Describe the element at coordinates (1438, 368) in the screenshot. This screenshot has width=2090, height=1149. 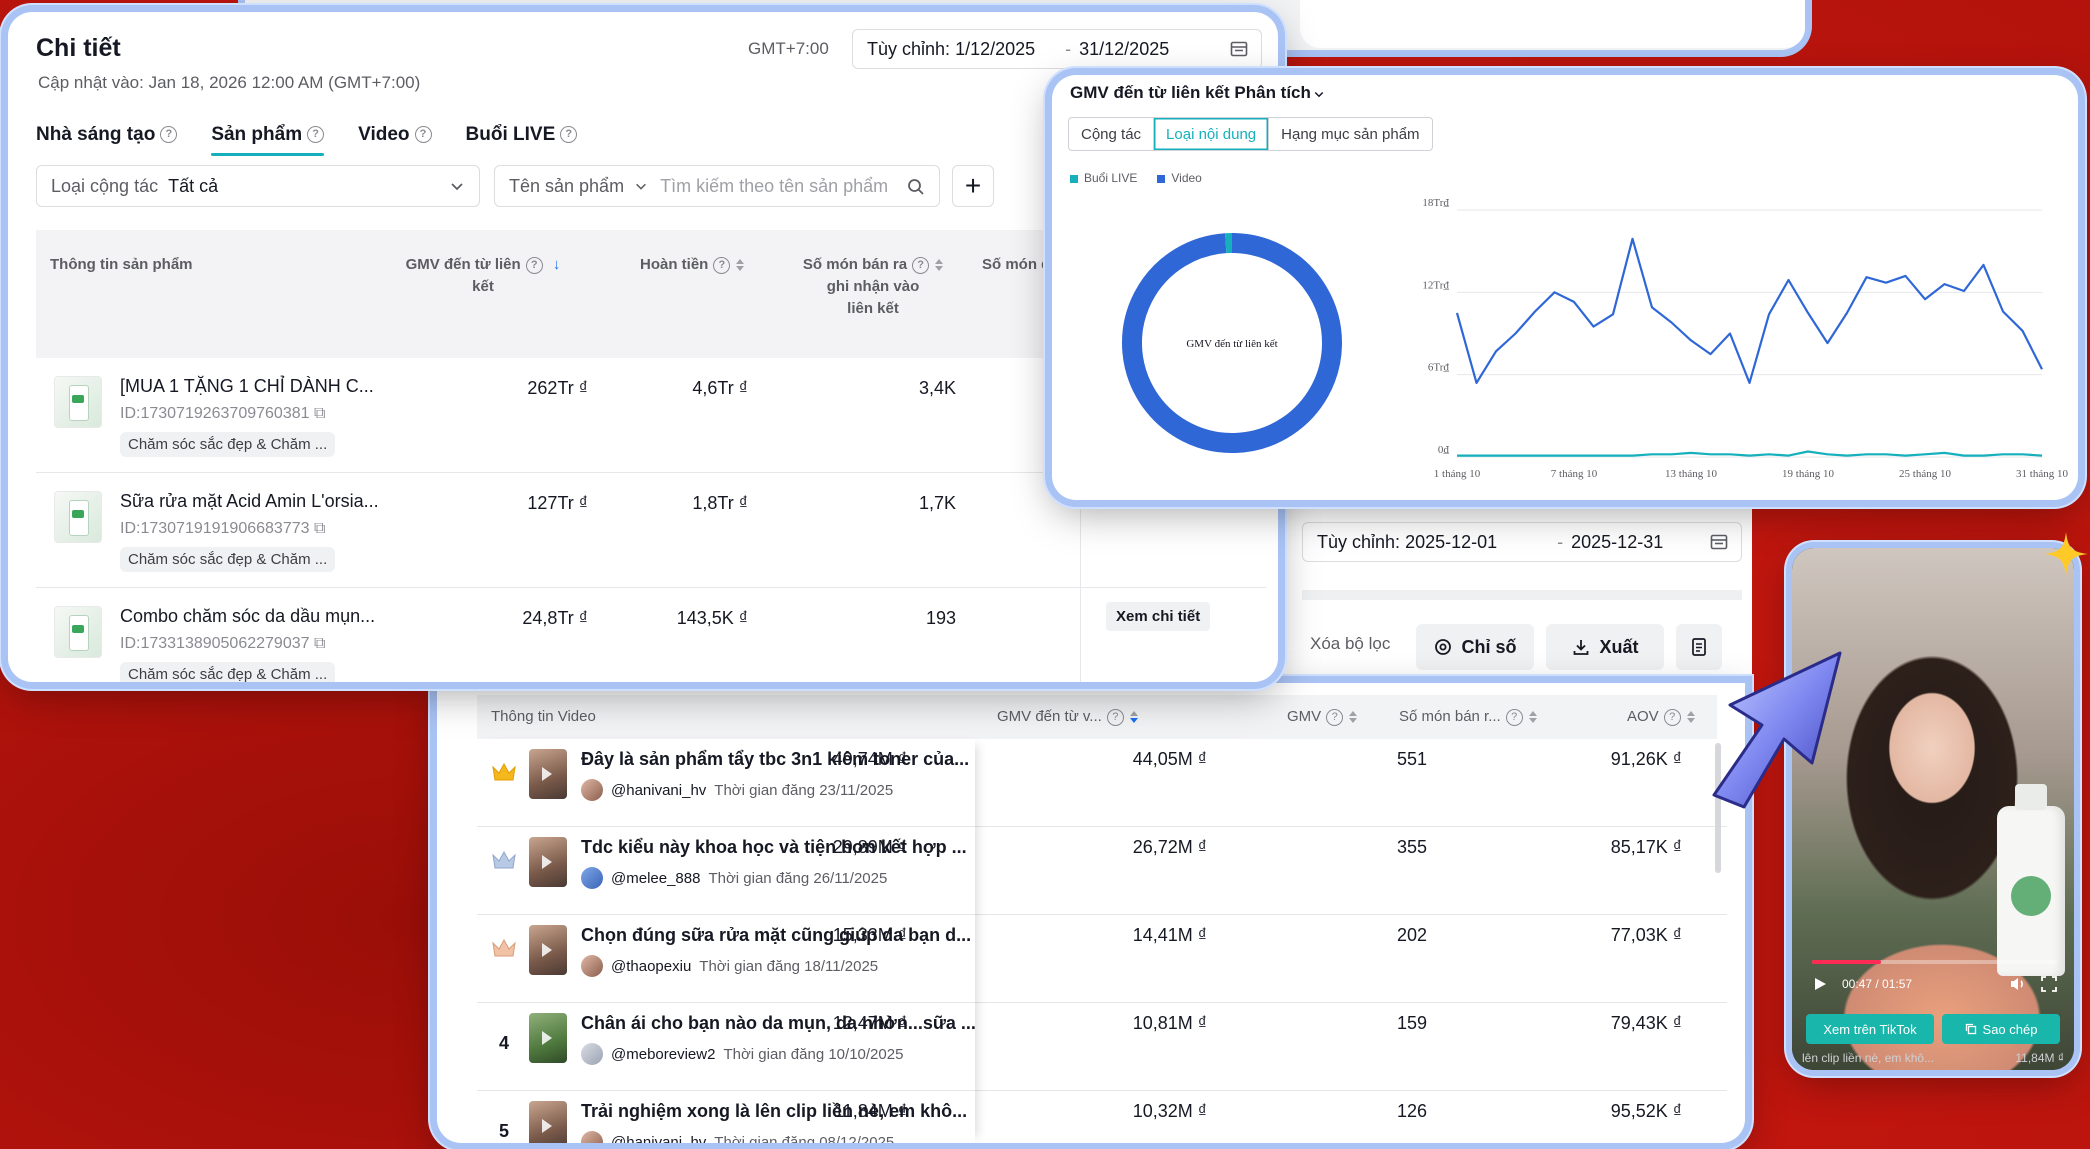
I see `y-tick-label: 6Tr₫` at that location.